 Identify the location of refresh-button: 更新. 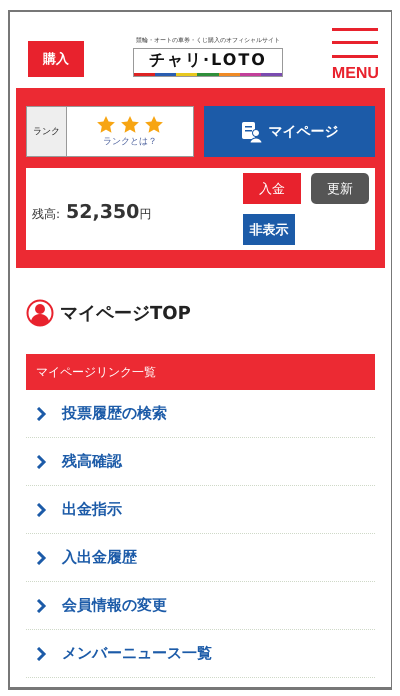
(340, 188).